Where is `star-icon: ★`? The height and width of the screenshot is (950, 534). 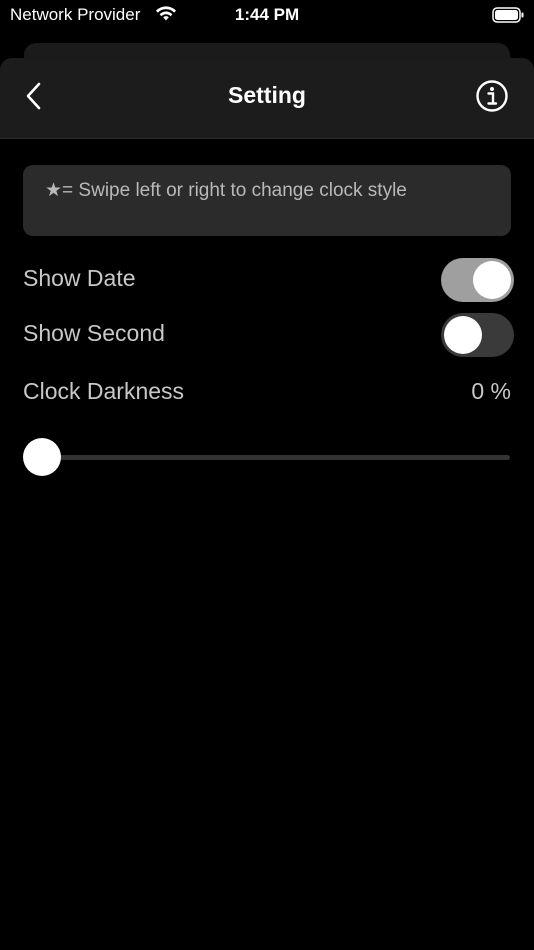
star-icon: ★ is located at coordinates (54, 190).